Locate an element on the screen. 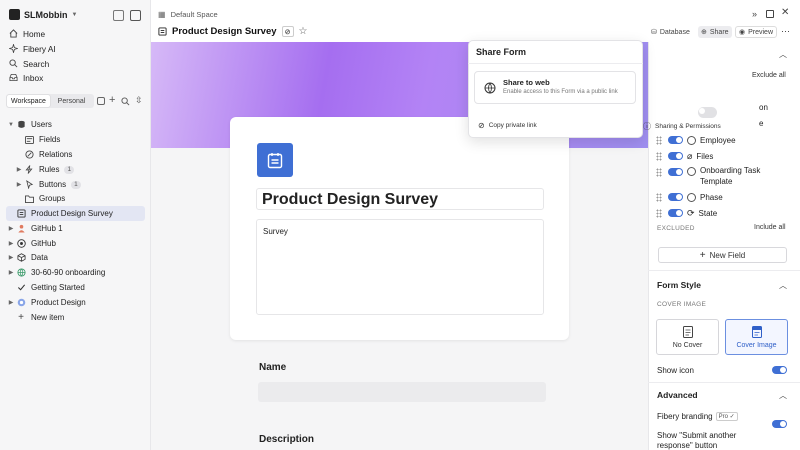  tree-item-onboarding: ▶ 30-60-90 onboarding is located at coordinates (75, 272).